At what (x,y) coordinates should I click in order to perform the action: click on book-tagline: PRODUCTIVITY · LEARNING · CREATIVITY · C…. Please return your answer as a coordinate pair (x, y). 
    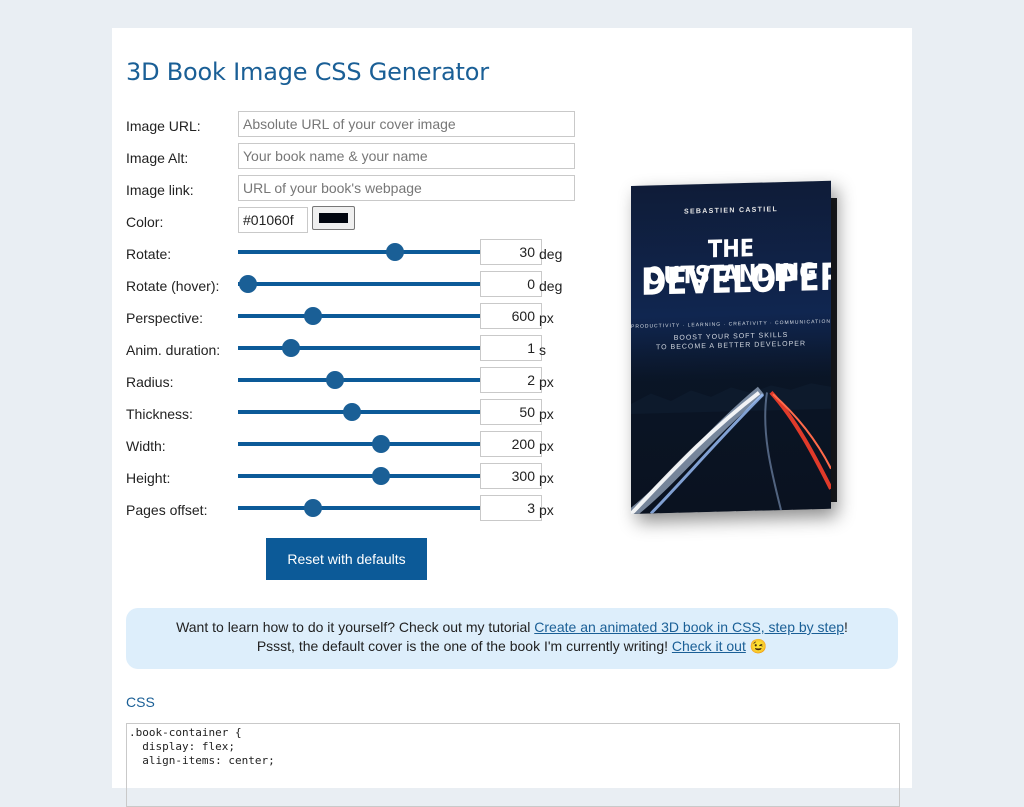
    Looking at the image, I should click on (731, 324).